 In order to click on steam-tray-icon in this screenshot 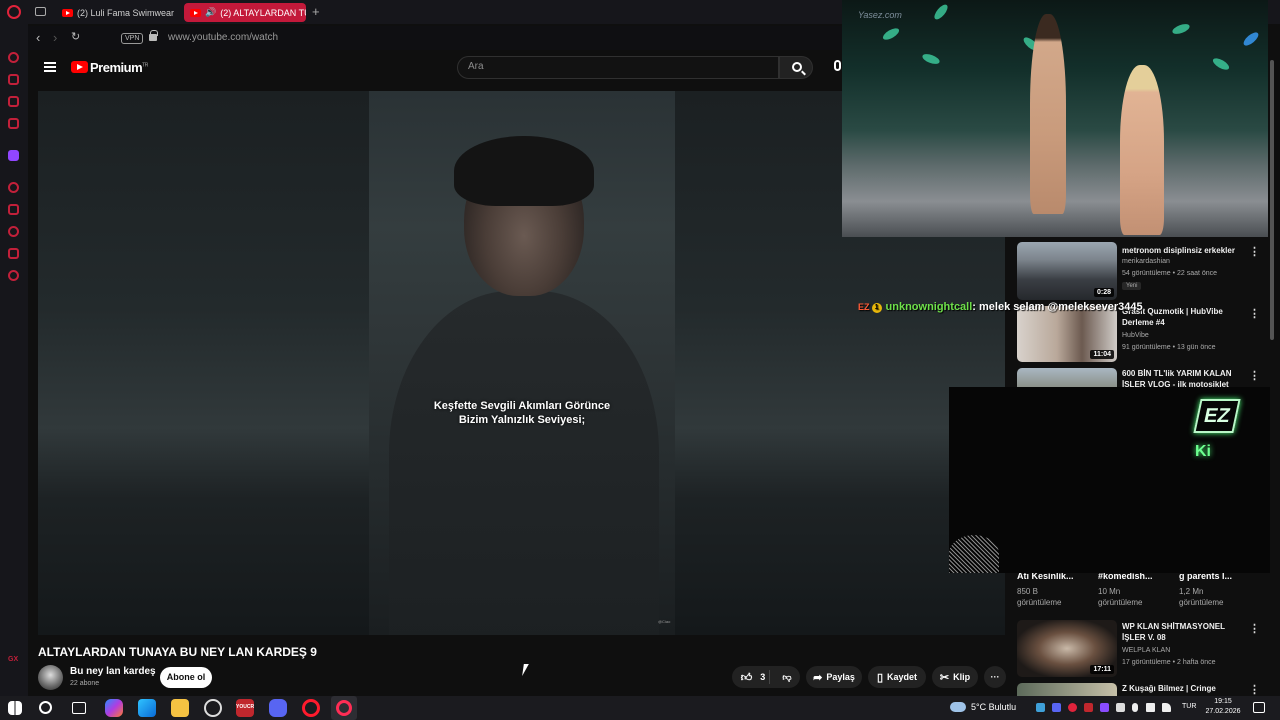, I will do `click(1040, 707)`.